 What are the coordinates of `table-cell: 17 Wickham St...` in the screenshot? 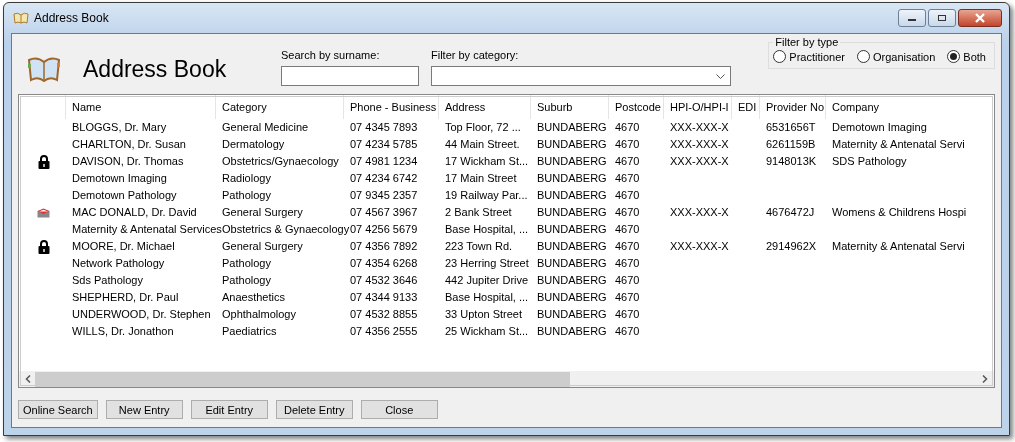 It's located at (487, 161).